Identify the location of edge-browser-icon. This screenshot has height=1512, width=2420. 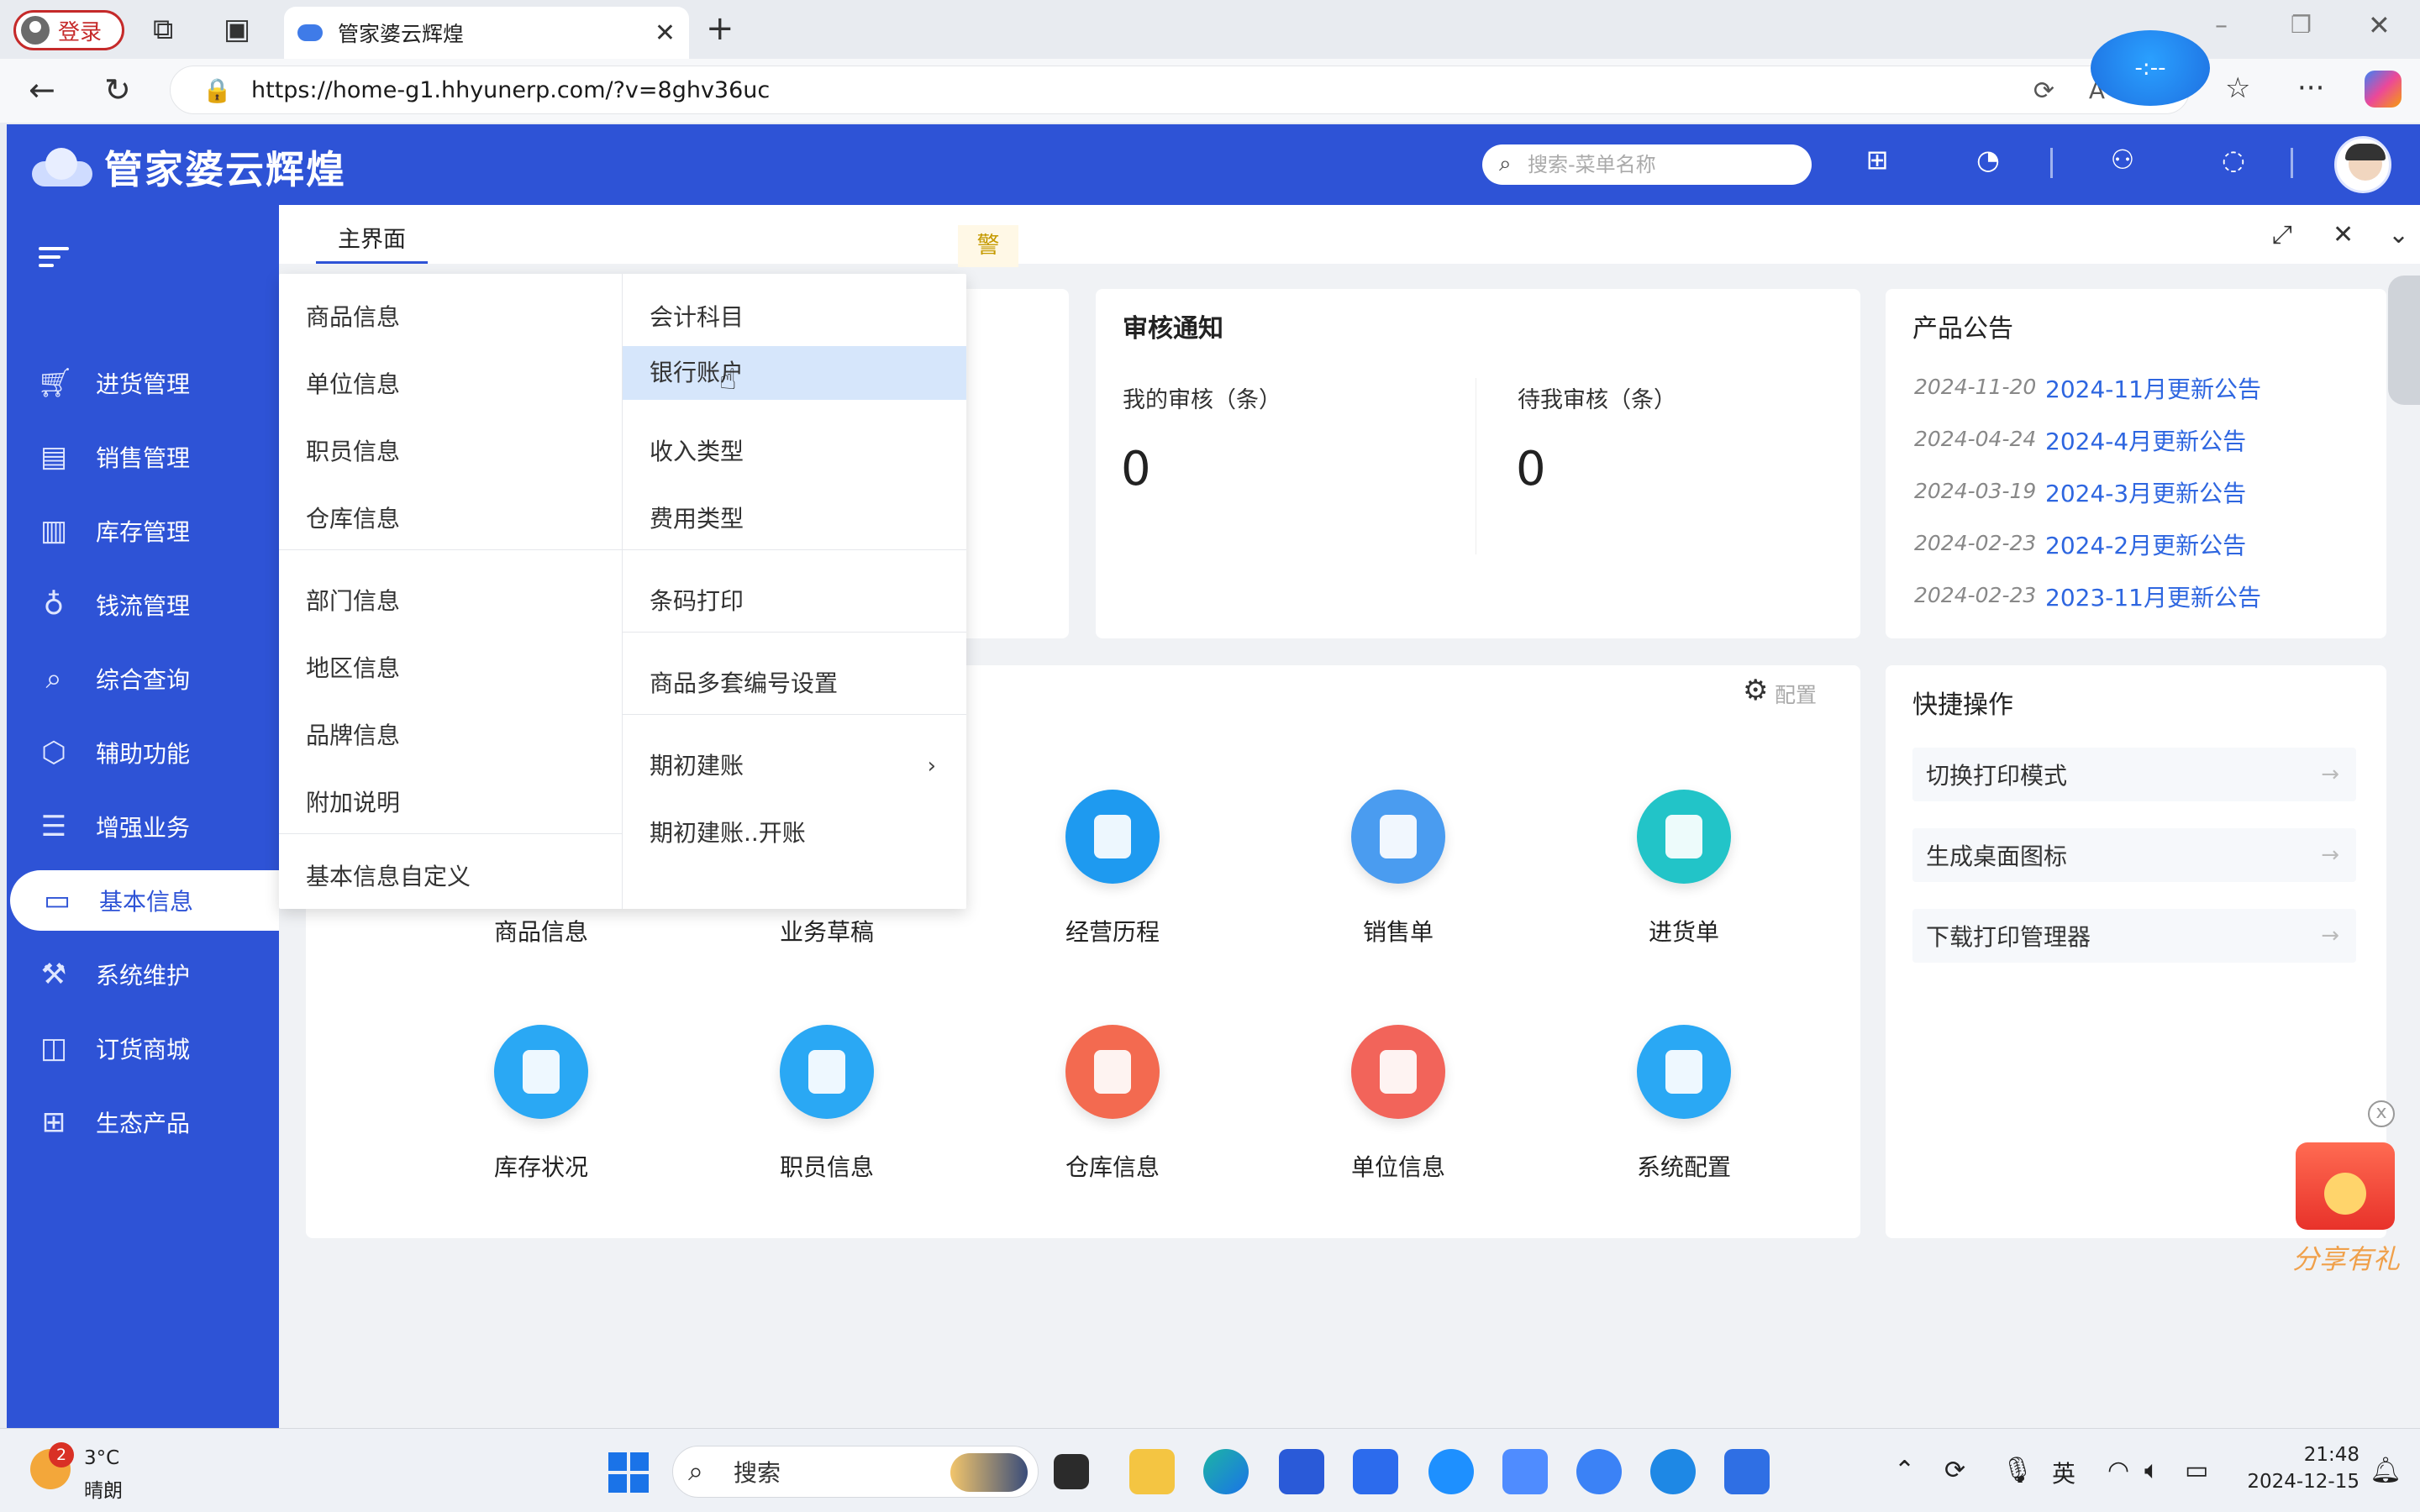
(1226, 1471).